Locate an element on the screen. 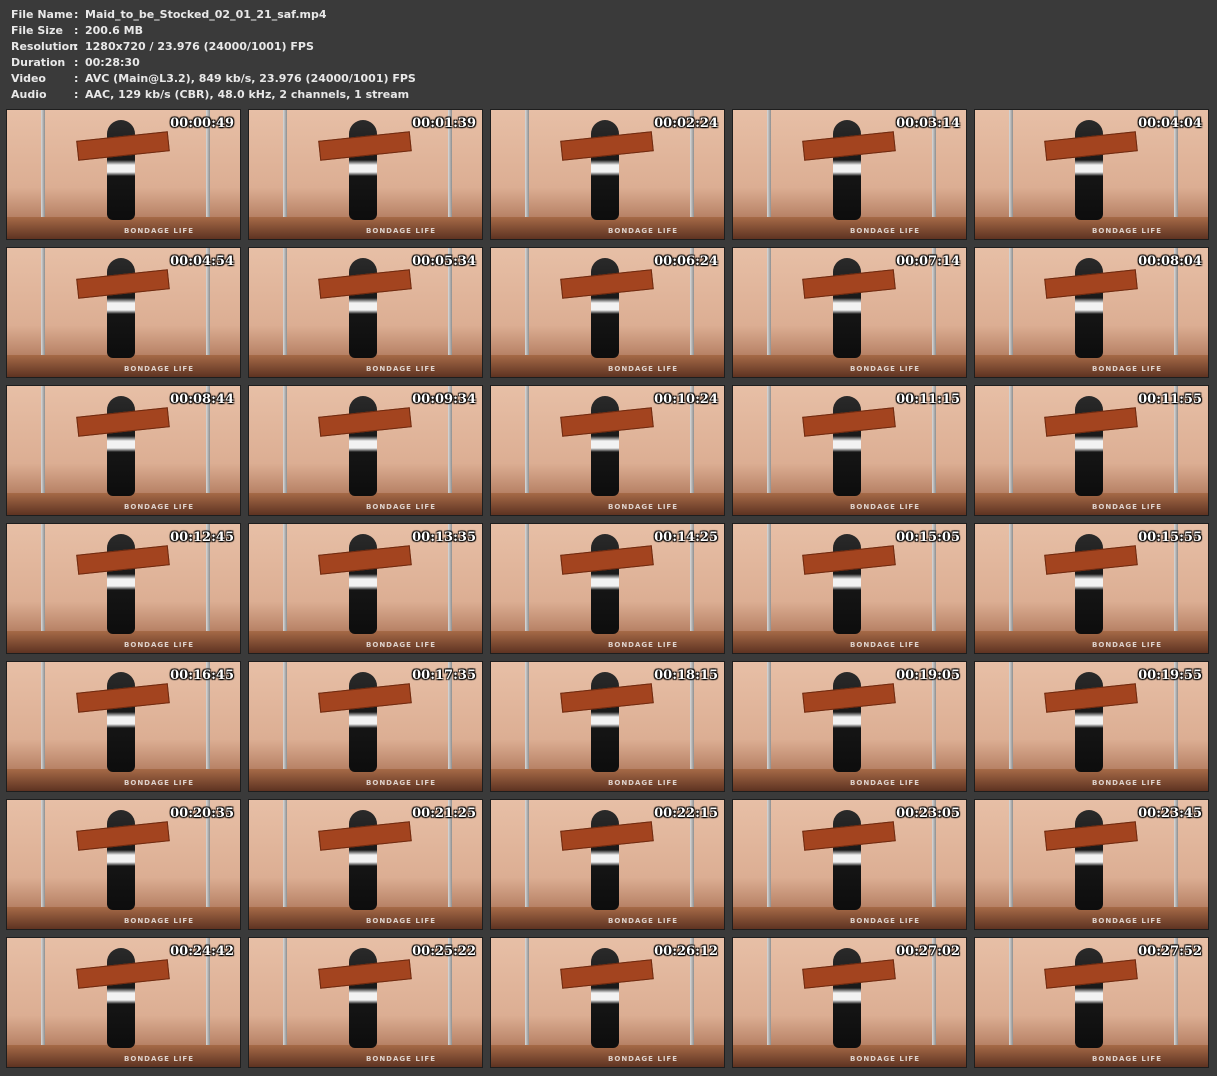 This screenshot has width=1217, height=1076. info-key: Video is located at coordinates (28, 78).